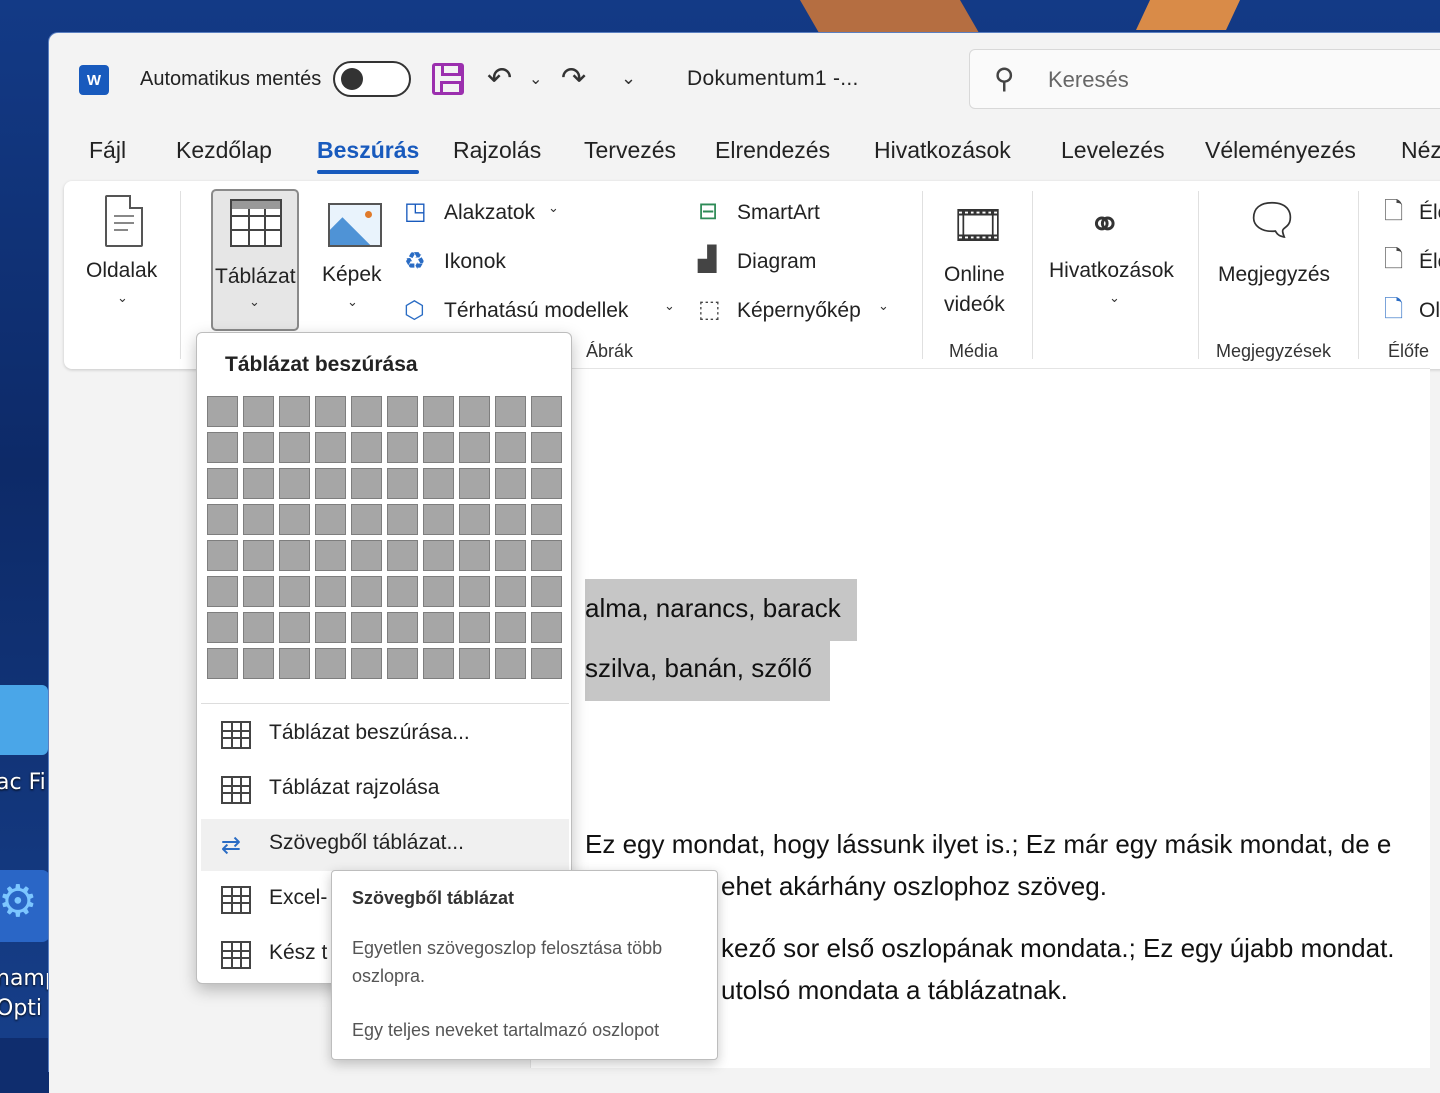 Image resolution: width=1440 pixels, height=1093 pixels. What do you see at coordinates (1420, 150) in the screenshot?
I see `tab-nezet: Néz` at bounding box center [1420, 150].